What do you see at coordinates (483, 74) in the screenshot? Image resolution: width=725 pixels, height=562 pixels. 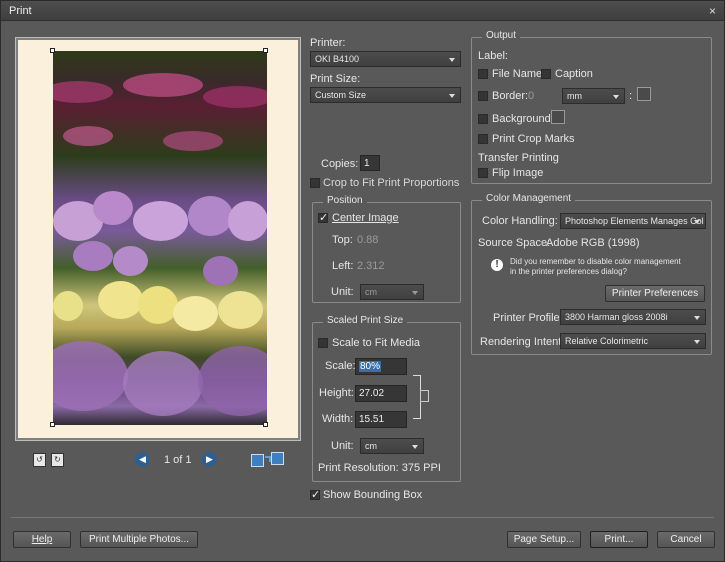 I see `file-name-checkbox` at bounding box center [483, 74].